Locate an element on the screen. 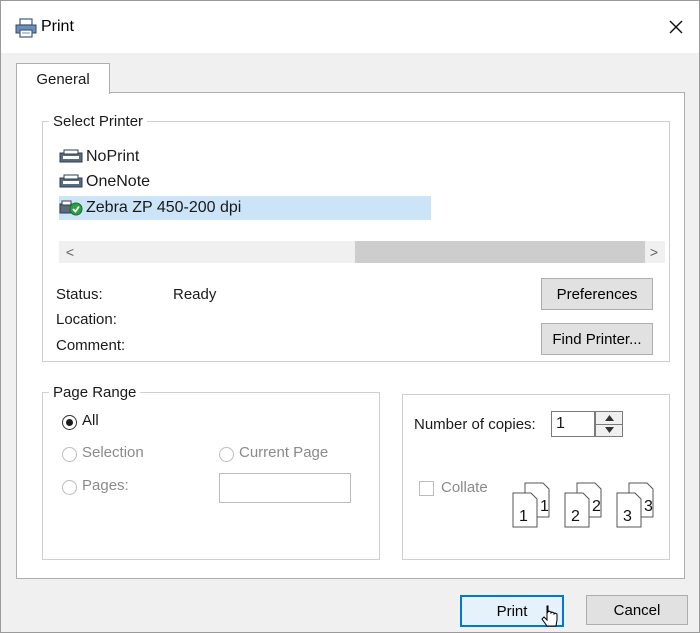 Image resolution: width=700 pixels, height=633 pixels. page-range-legend: Page Range is located at coordinates (95, 392).